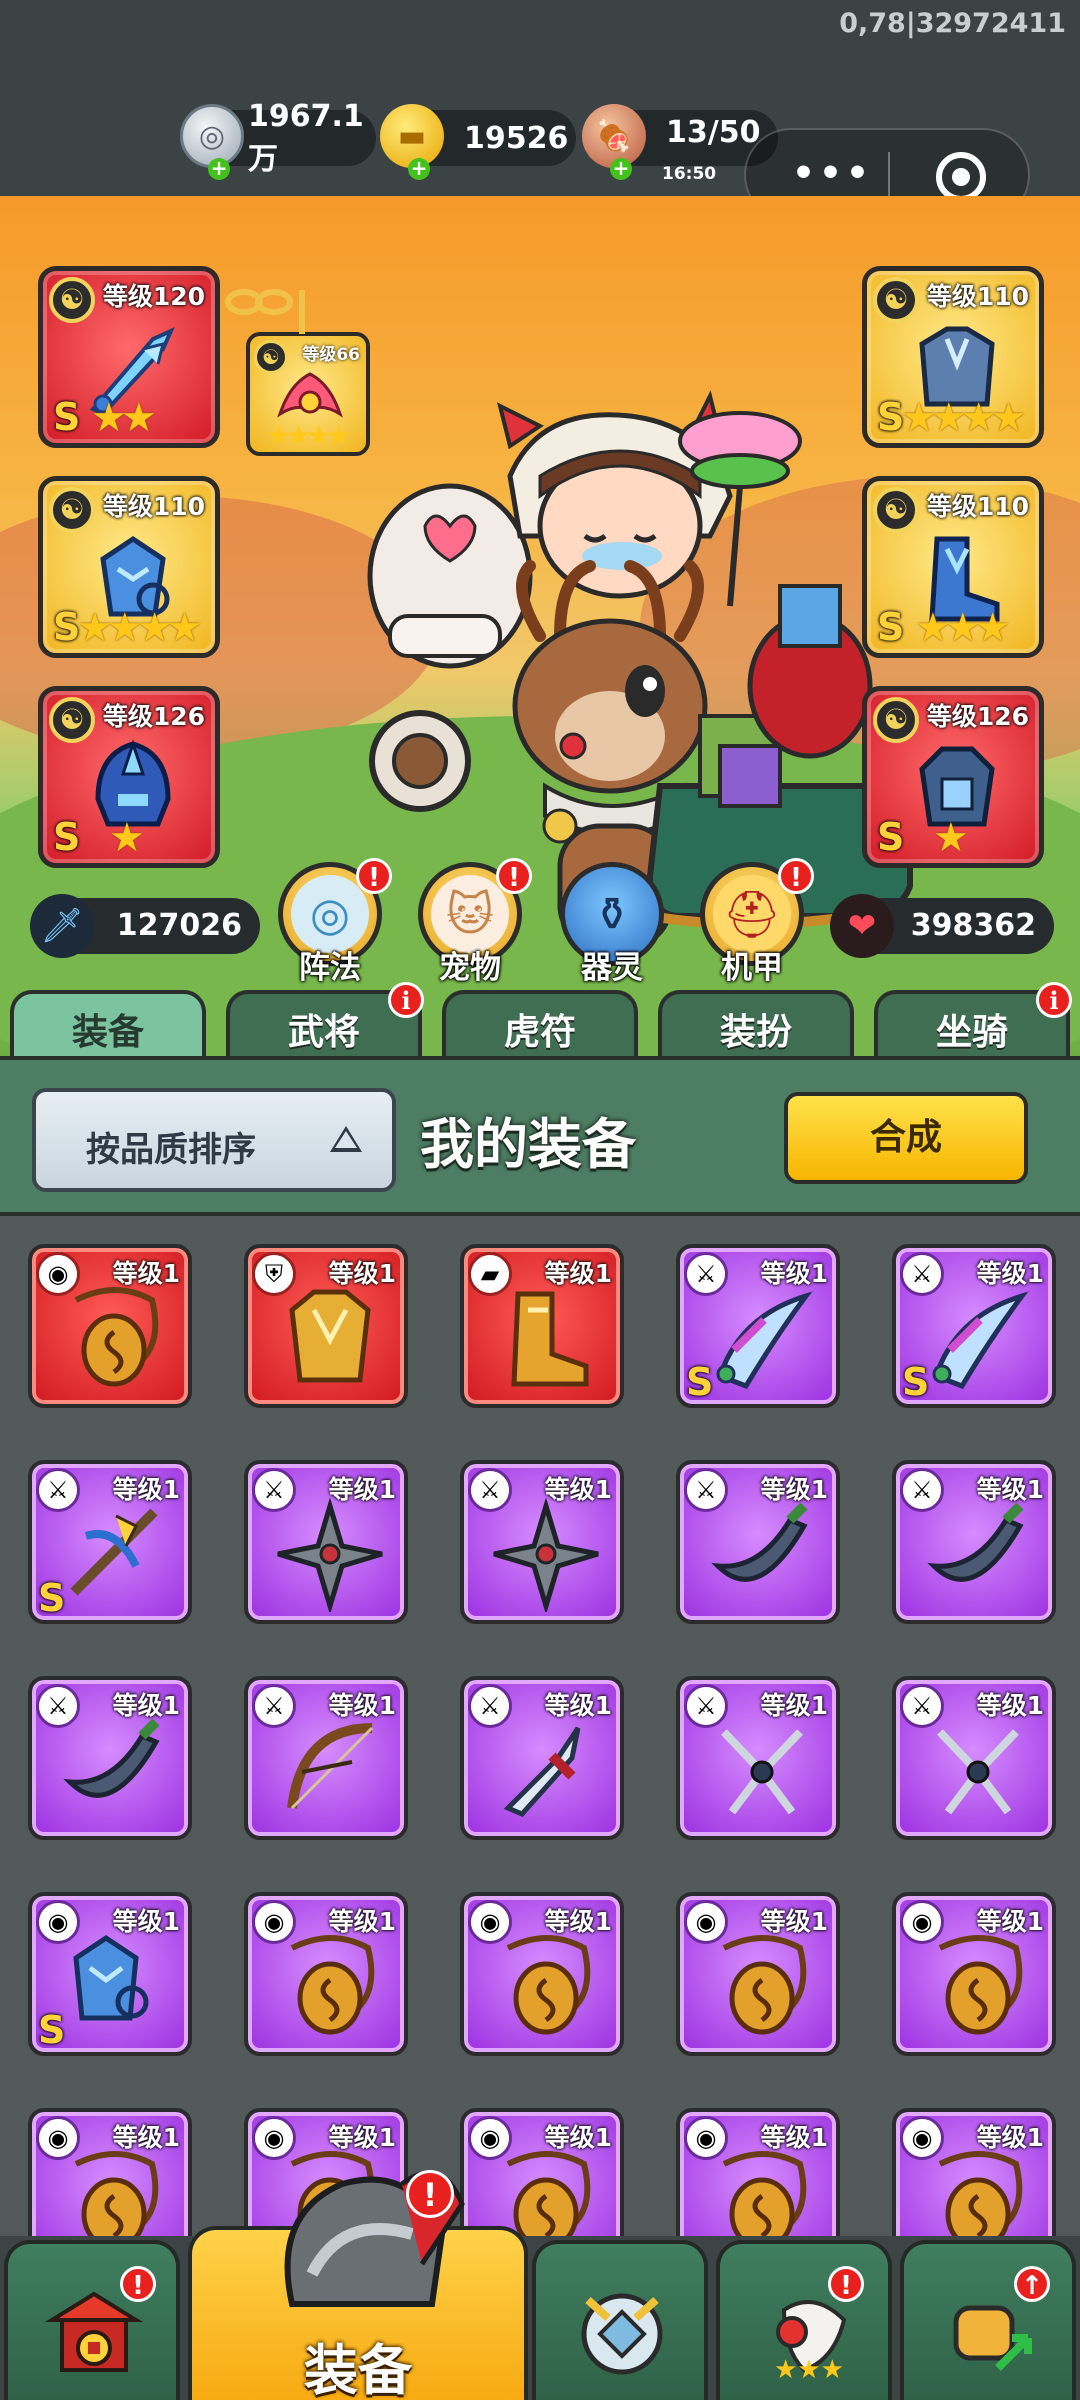 The height and width of the screenshot is (2400, 1080). Describe the element at coordinates (752, 968) in the screenshot. I see `feature-label: 机甲` at that location.